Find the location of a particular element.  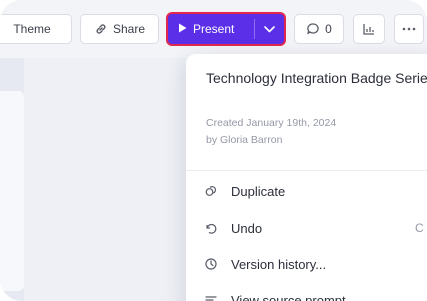

present-dropdown-toggle is located at coordinates (269, 29).